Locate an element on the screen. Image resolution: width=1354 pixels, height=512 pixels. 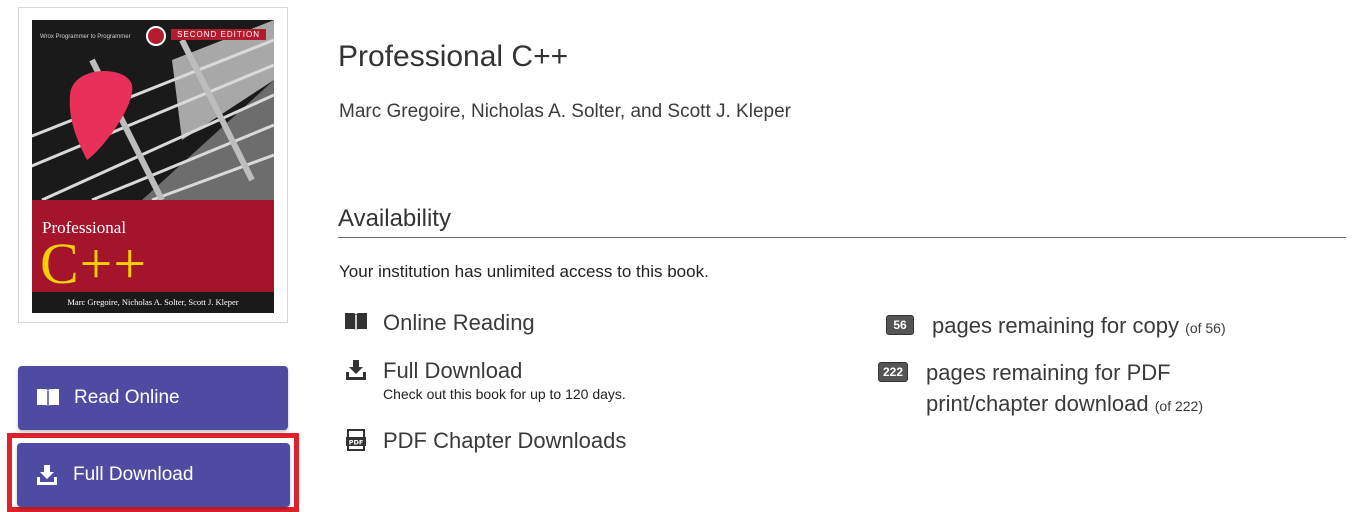
page-title: Professional C++ is located at coordinates (453, 56).